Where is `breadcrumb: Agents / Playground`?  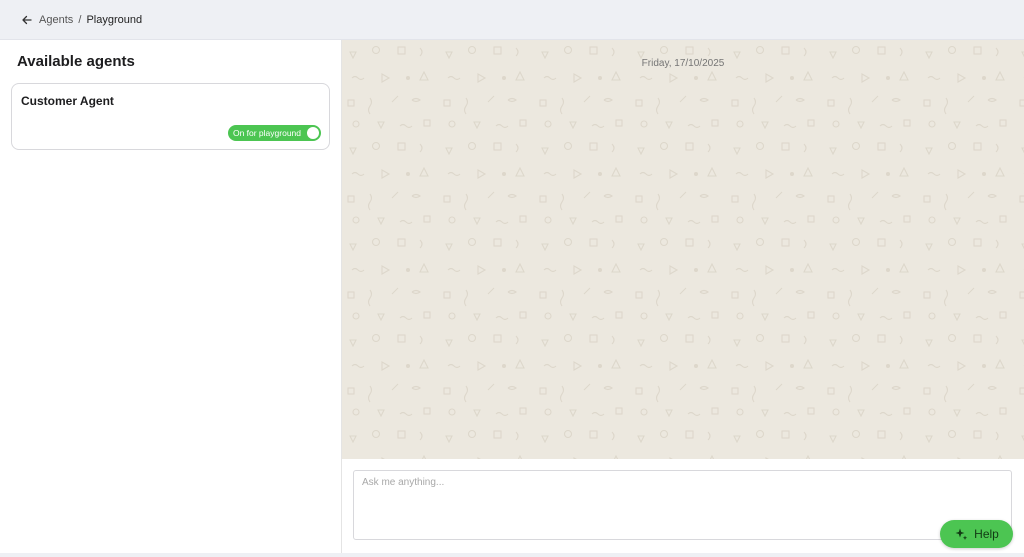
breadcrumb: Agents / Playground is located at coordinates (90, 20).